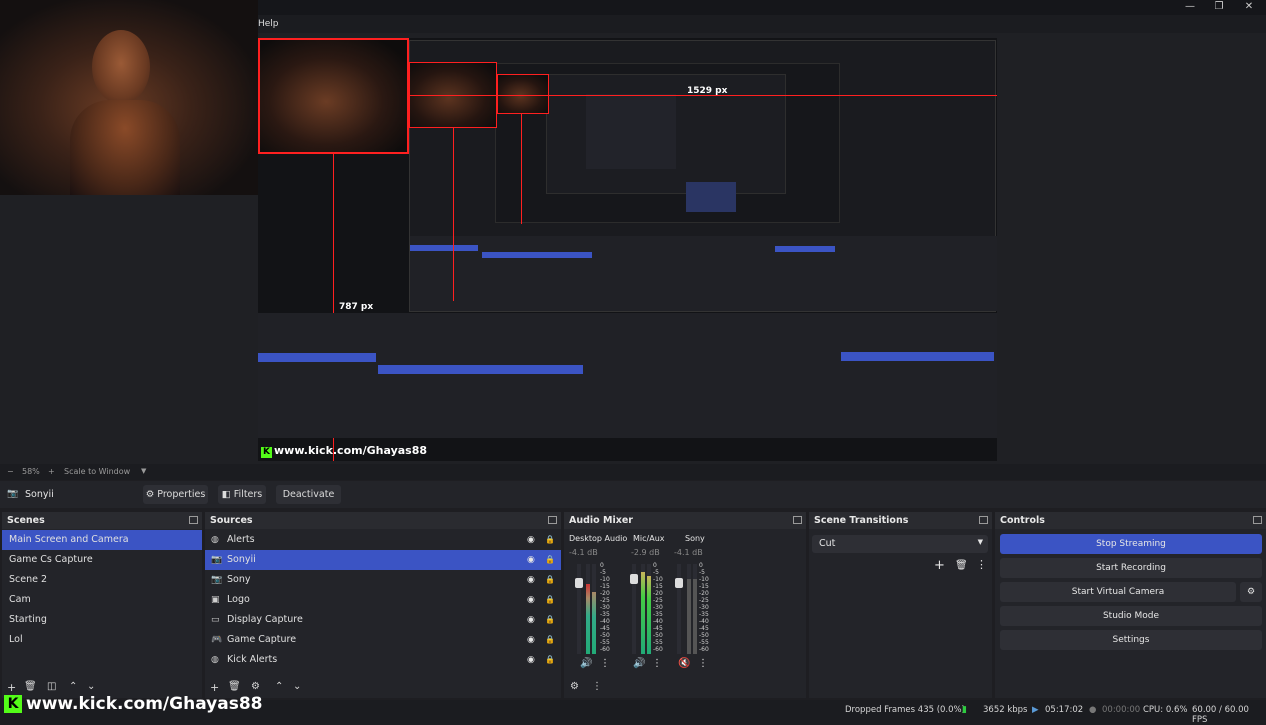  Describe the element at coordinates (51, 471) in the screenshot. I see `zoom-in-button: +` at that location.